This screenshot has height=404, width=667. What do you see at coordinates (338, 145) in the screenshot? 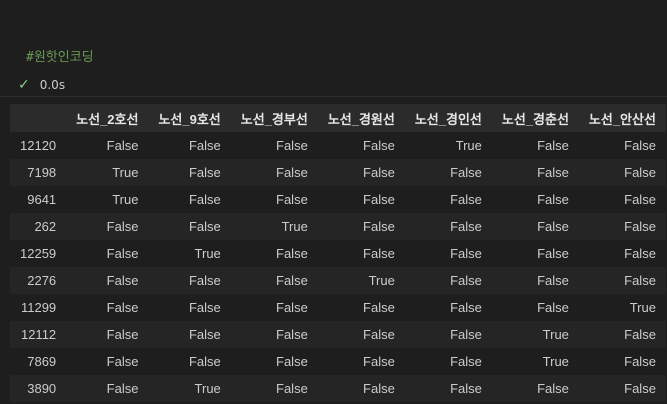
I see `table-row: 12120 False False False False True False False` at bounding box center [338, 145].